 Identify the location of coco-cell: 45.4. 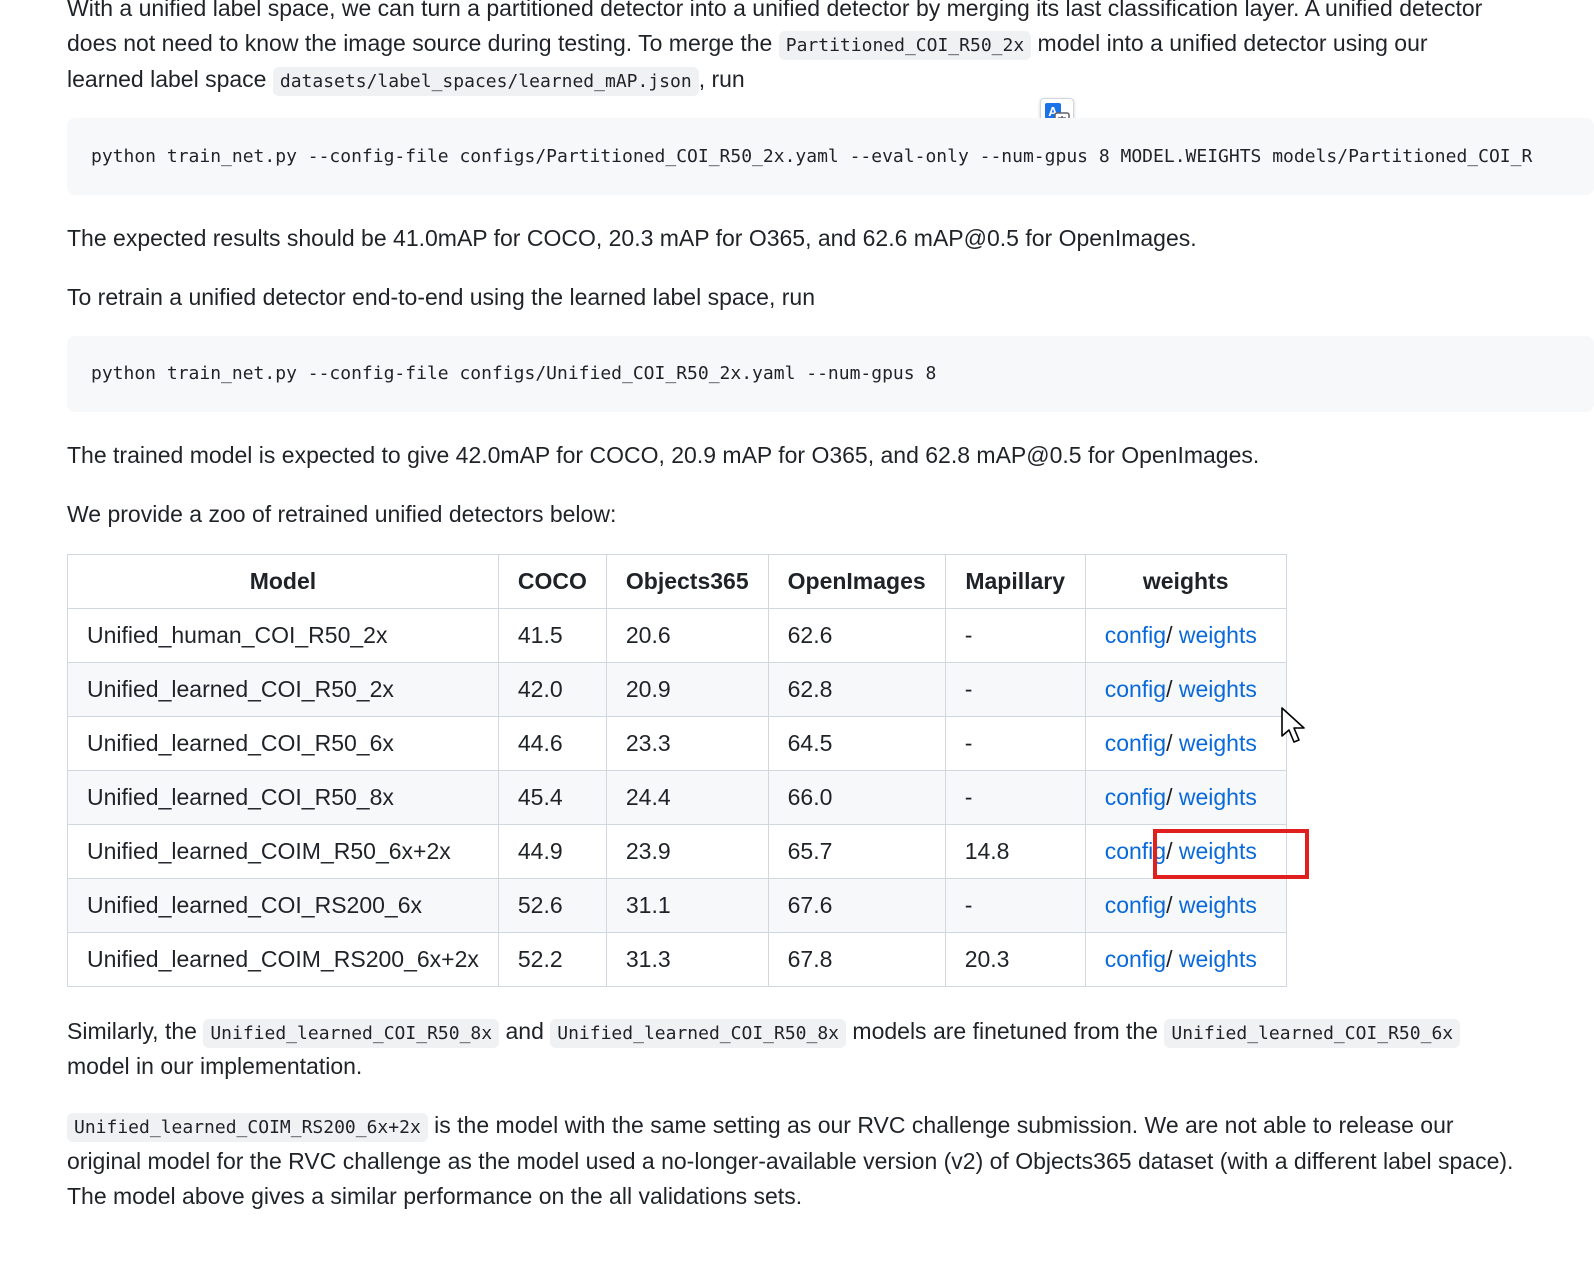
(552, 797).